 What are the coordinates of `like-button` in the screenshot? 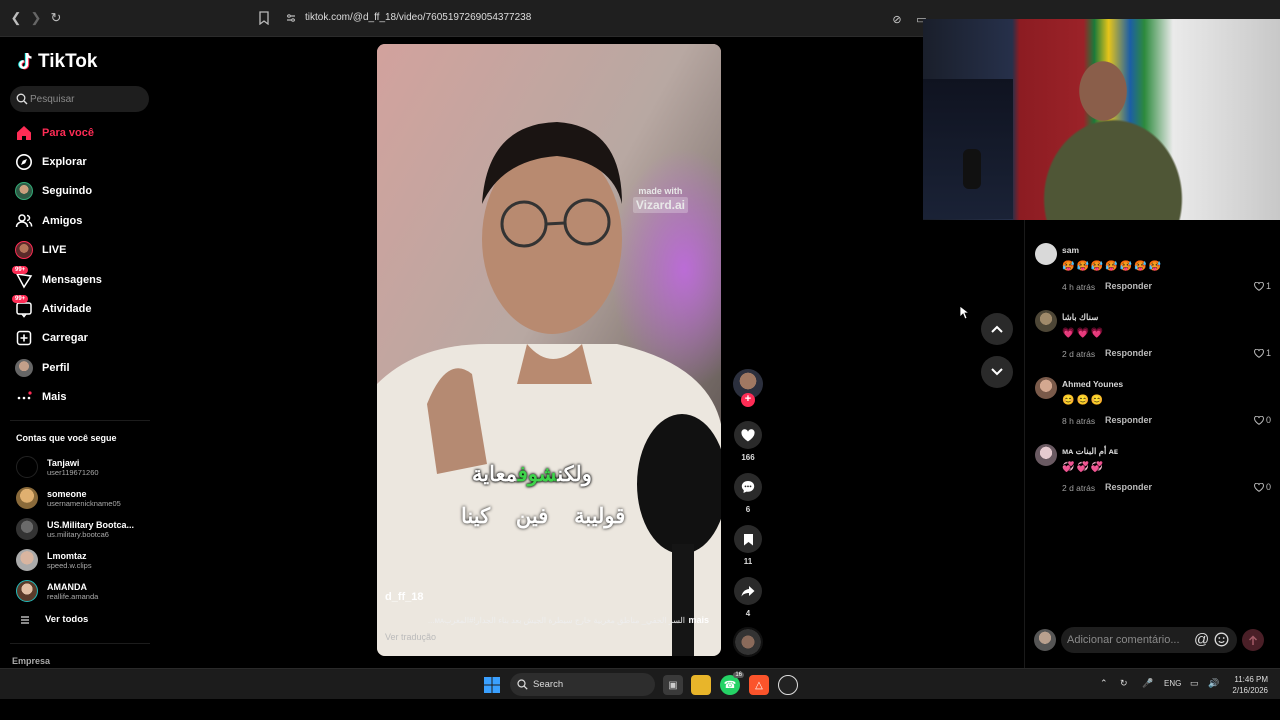 It's located at (748, 435).